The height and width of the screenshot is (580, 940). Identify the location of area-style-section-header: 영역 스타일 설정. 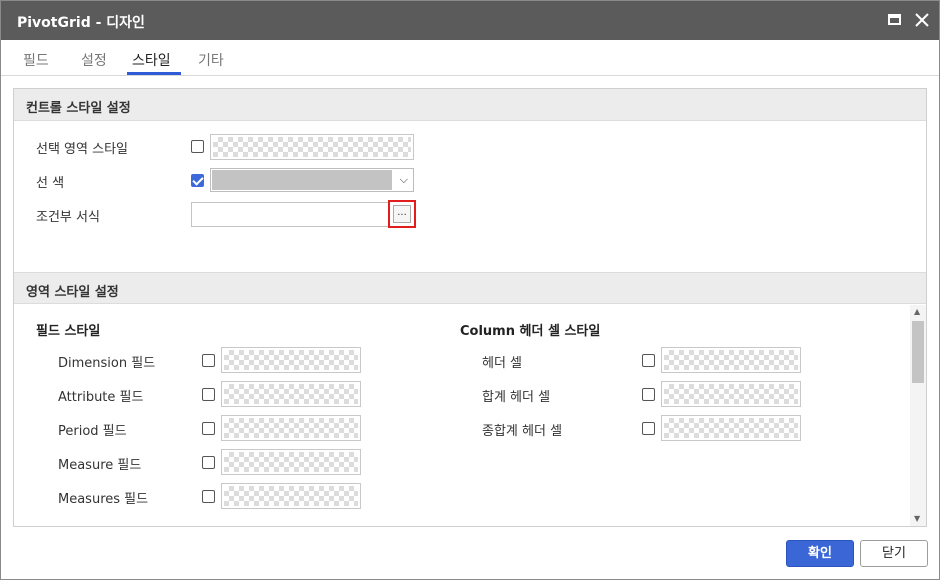
(470, 288).